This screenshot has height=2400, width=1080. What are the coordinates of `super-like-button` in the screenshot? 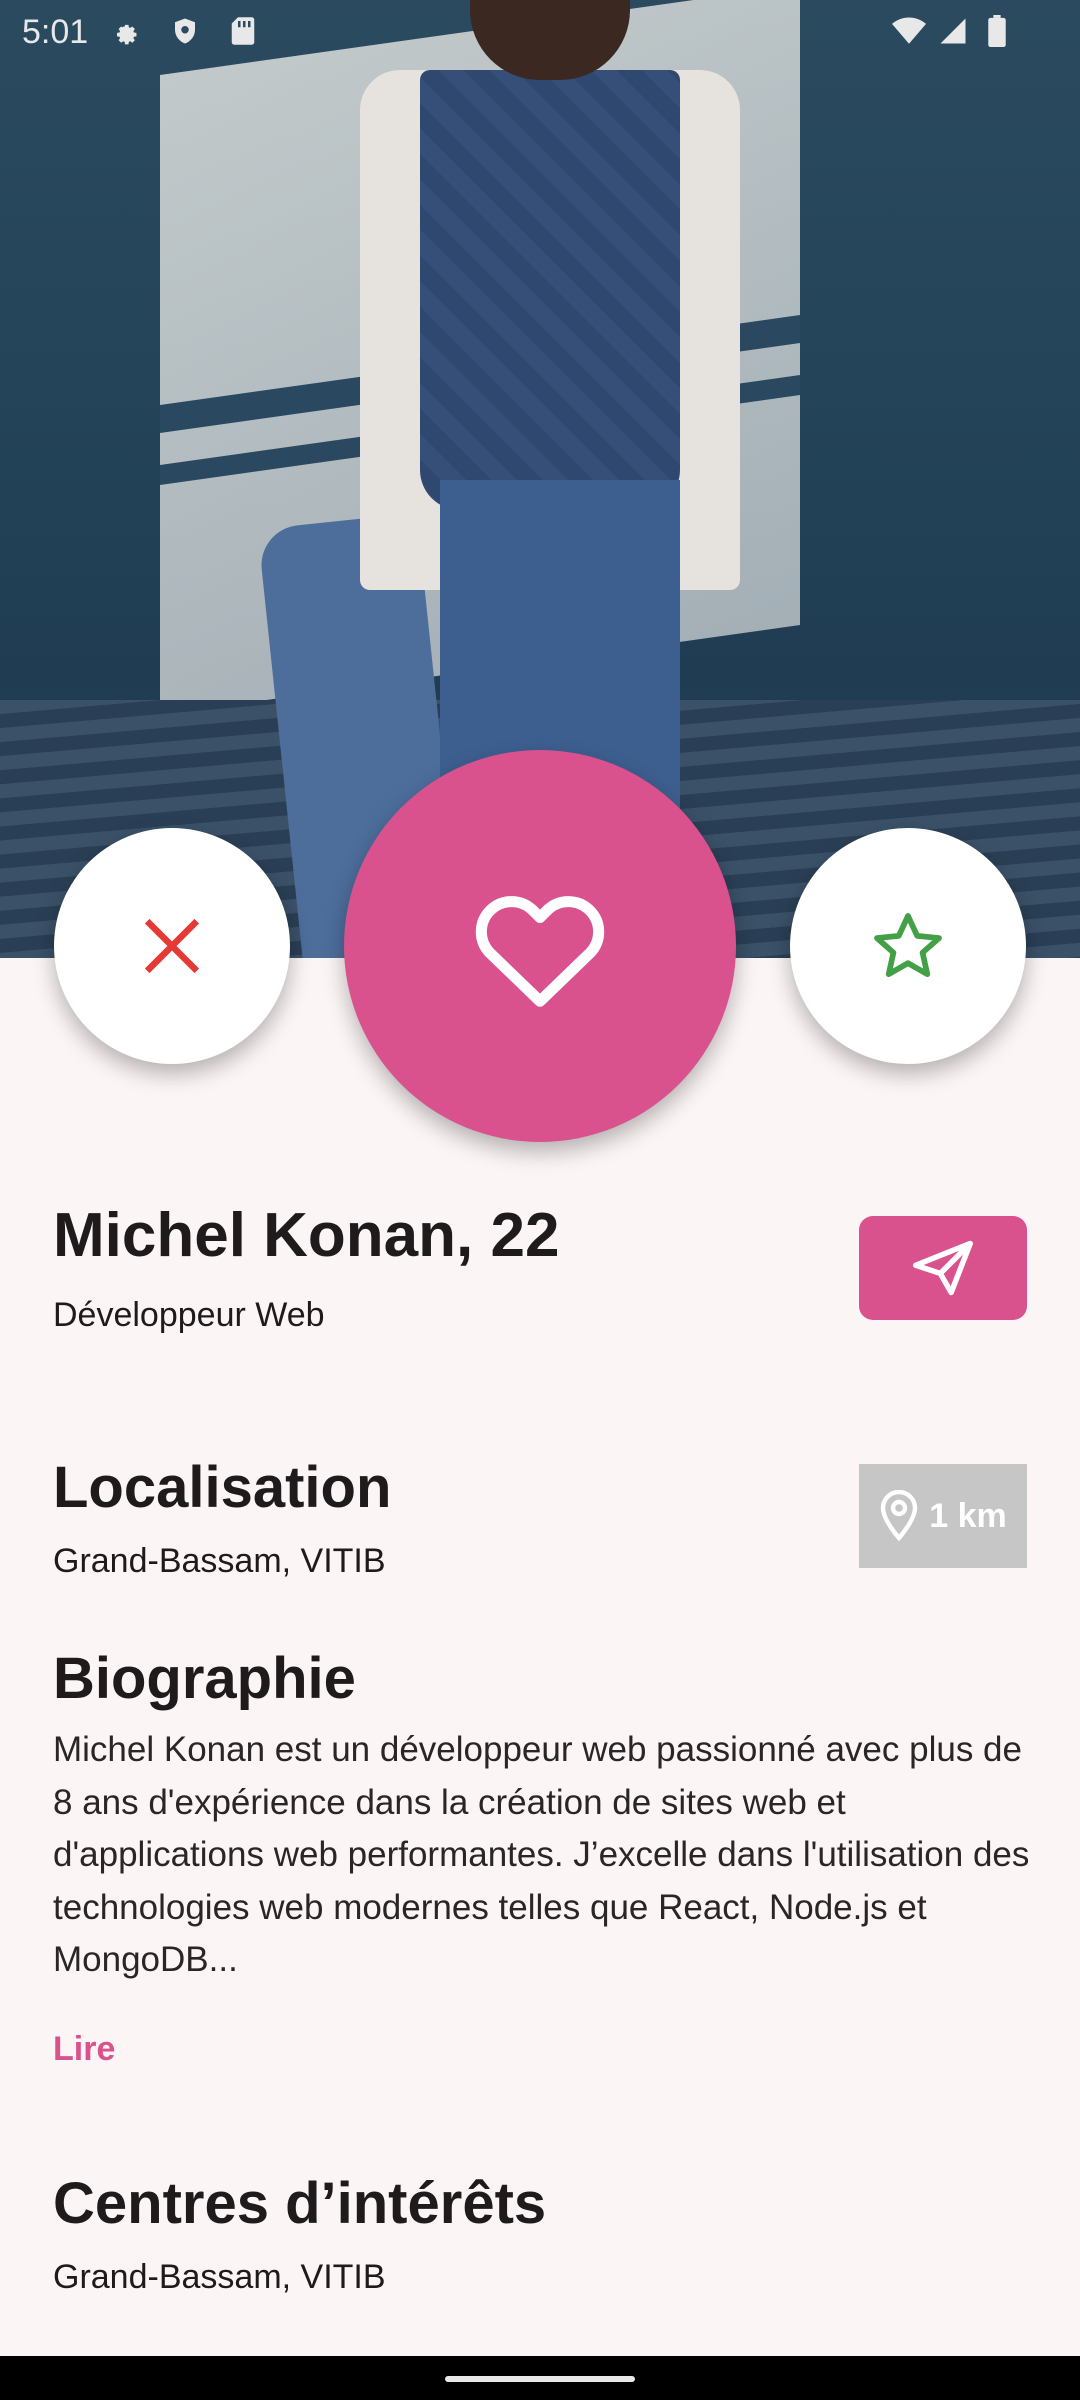 It's located at (908, 946).